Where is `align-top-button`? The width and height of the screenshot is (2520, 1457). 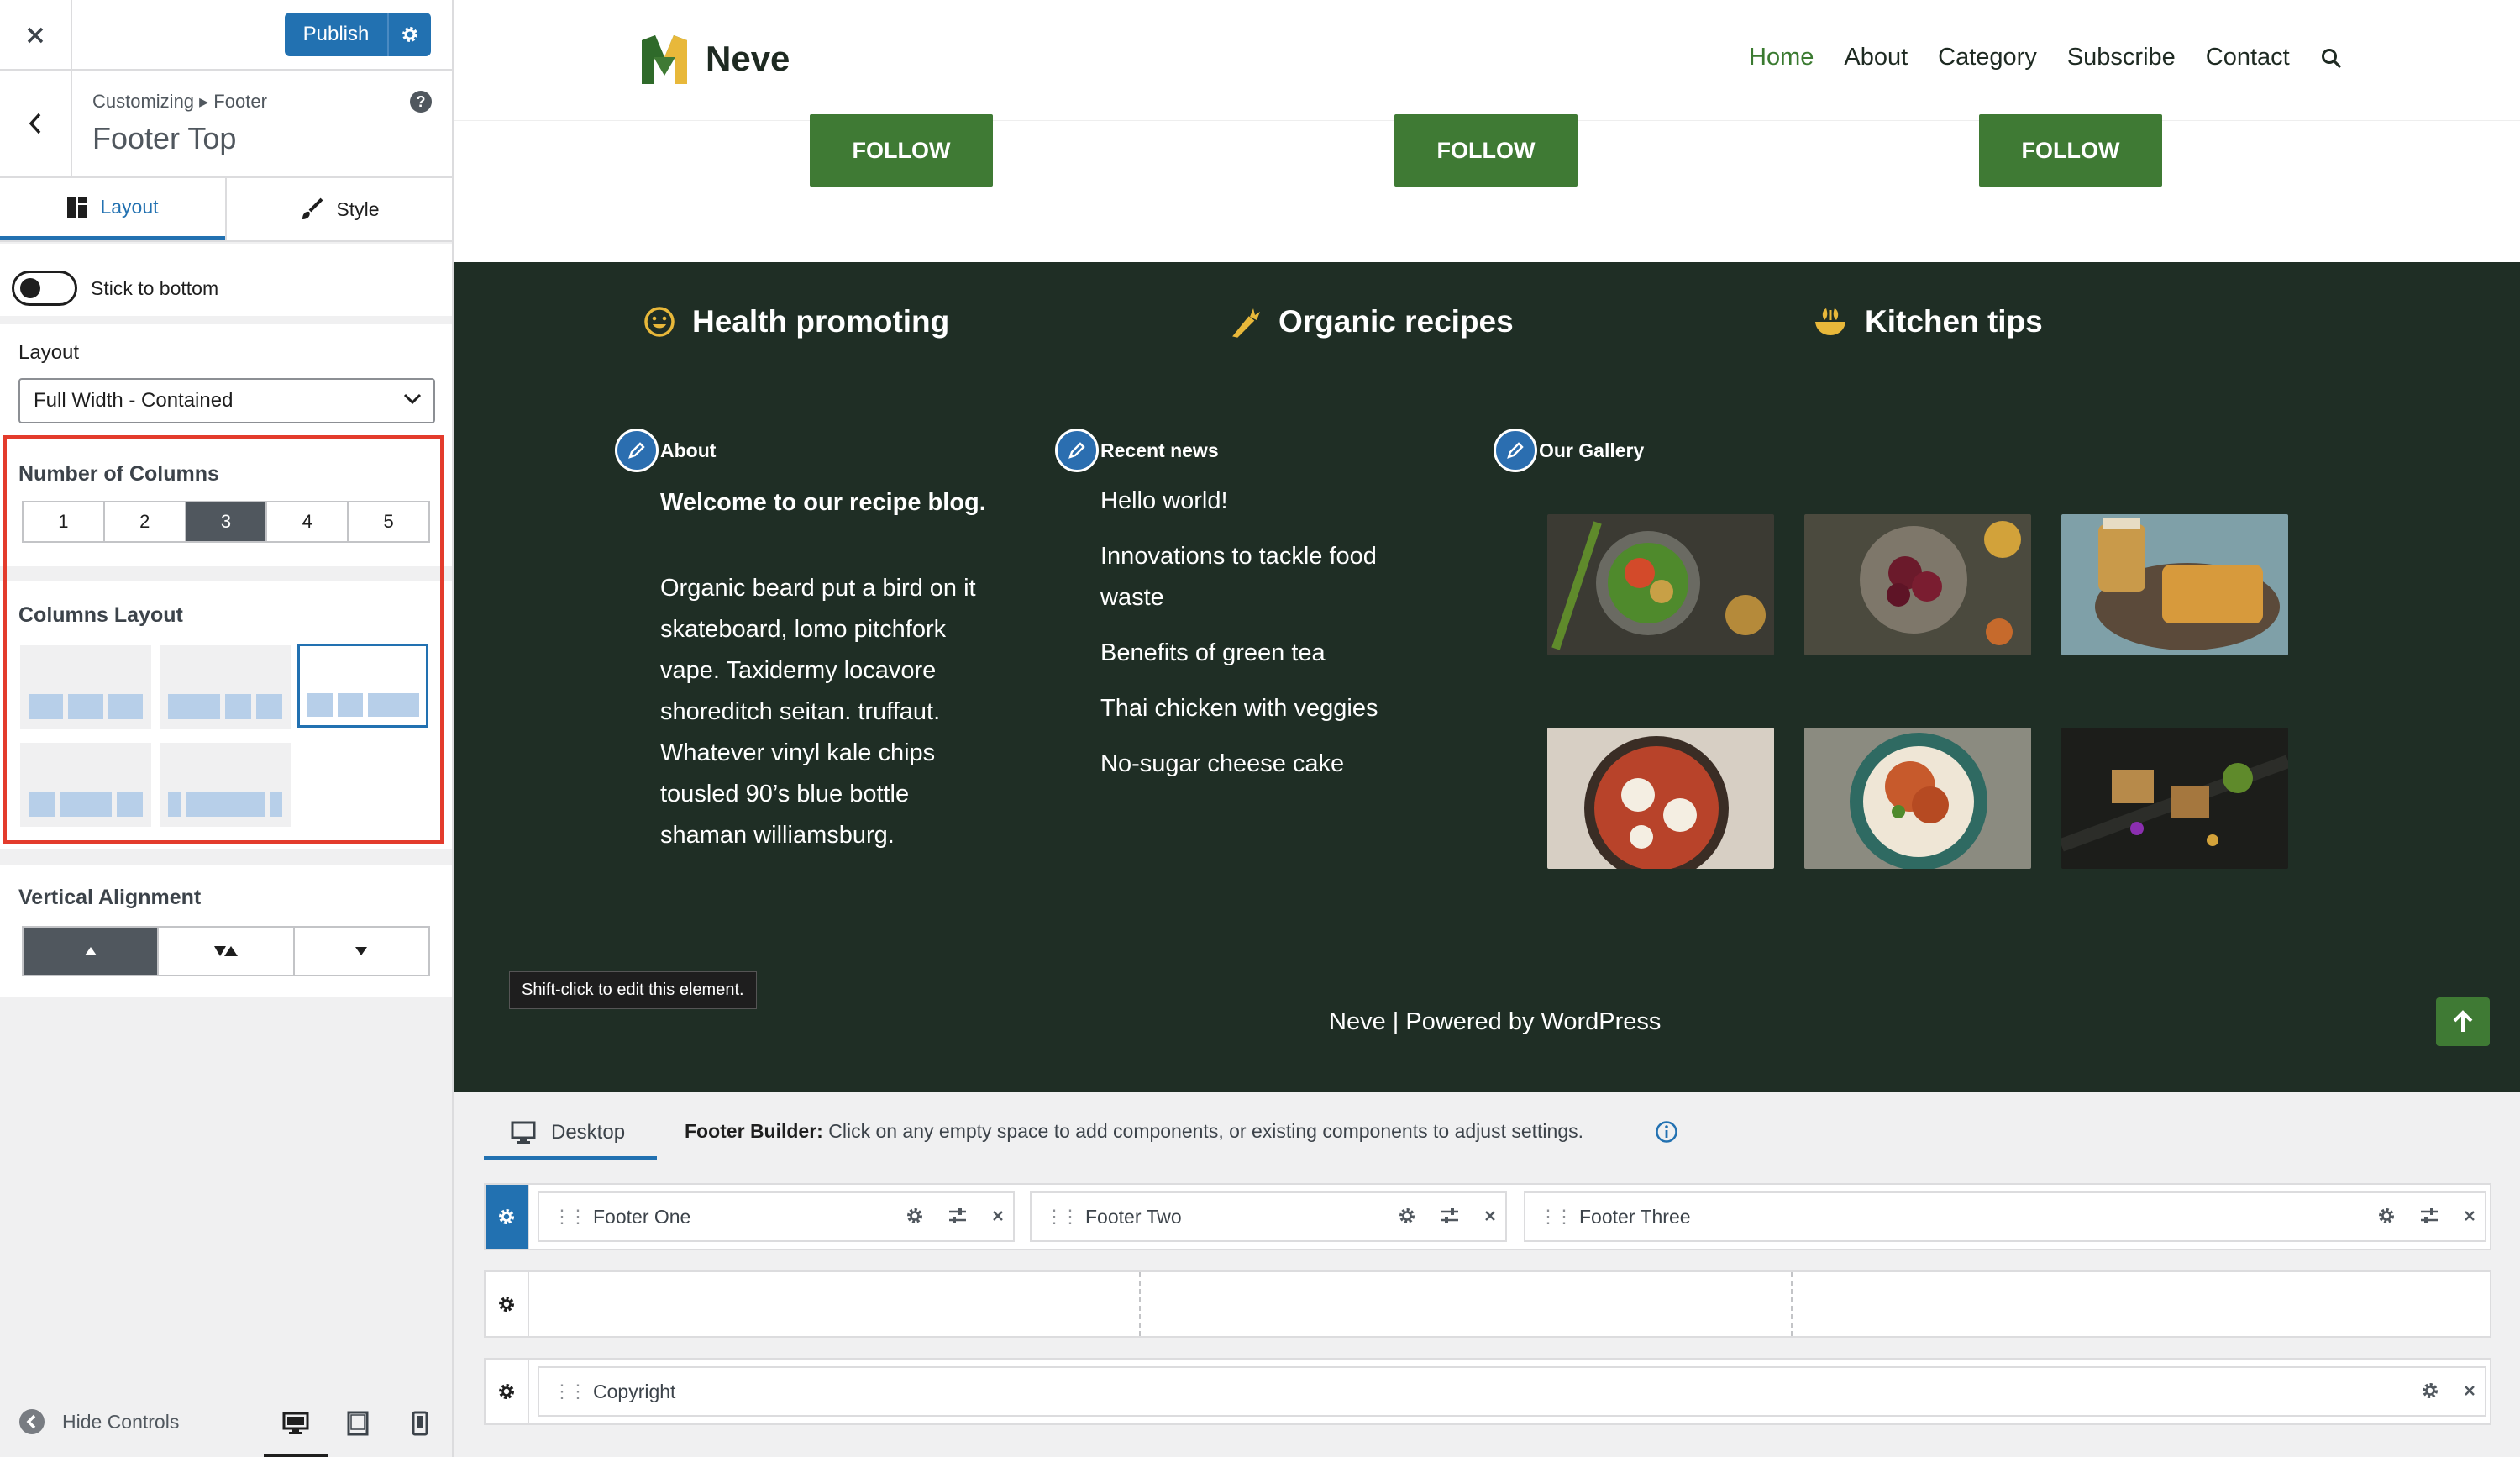
align-top-button is located at coordinates (92, 951).